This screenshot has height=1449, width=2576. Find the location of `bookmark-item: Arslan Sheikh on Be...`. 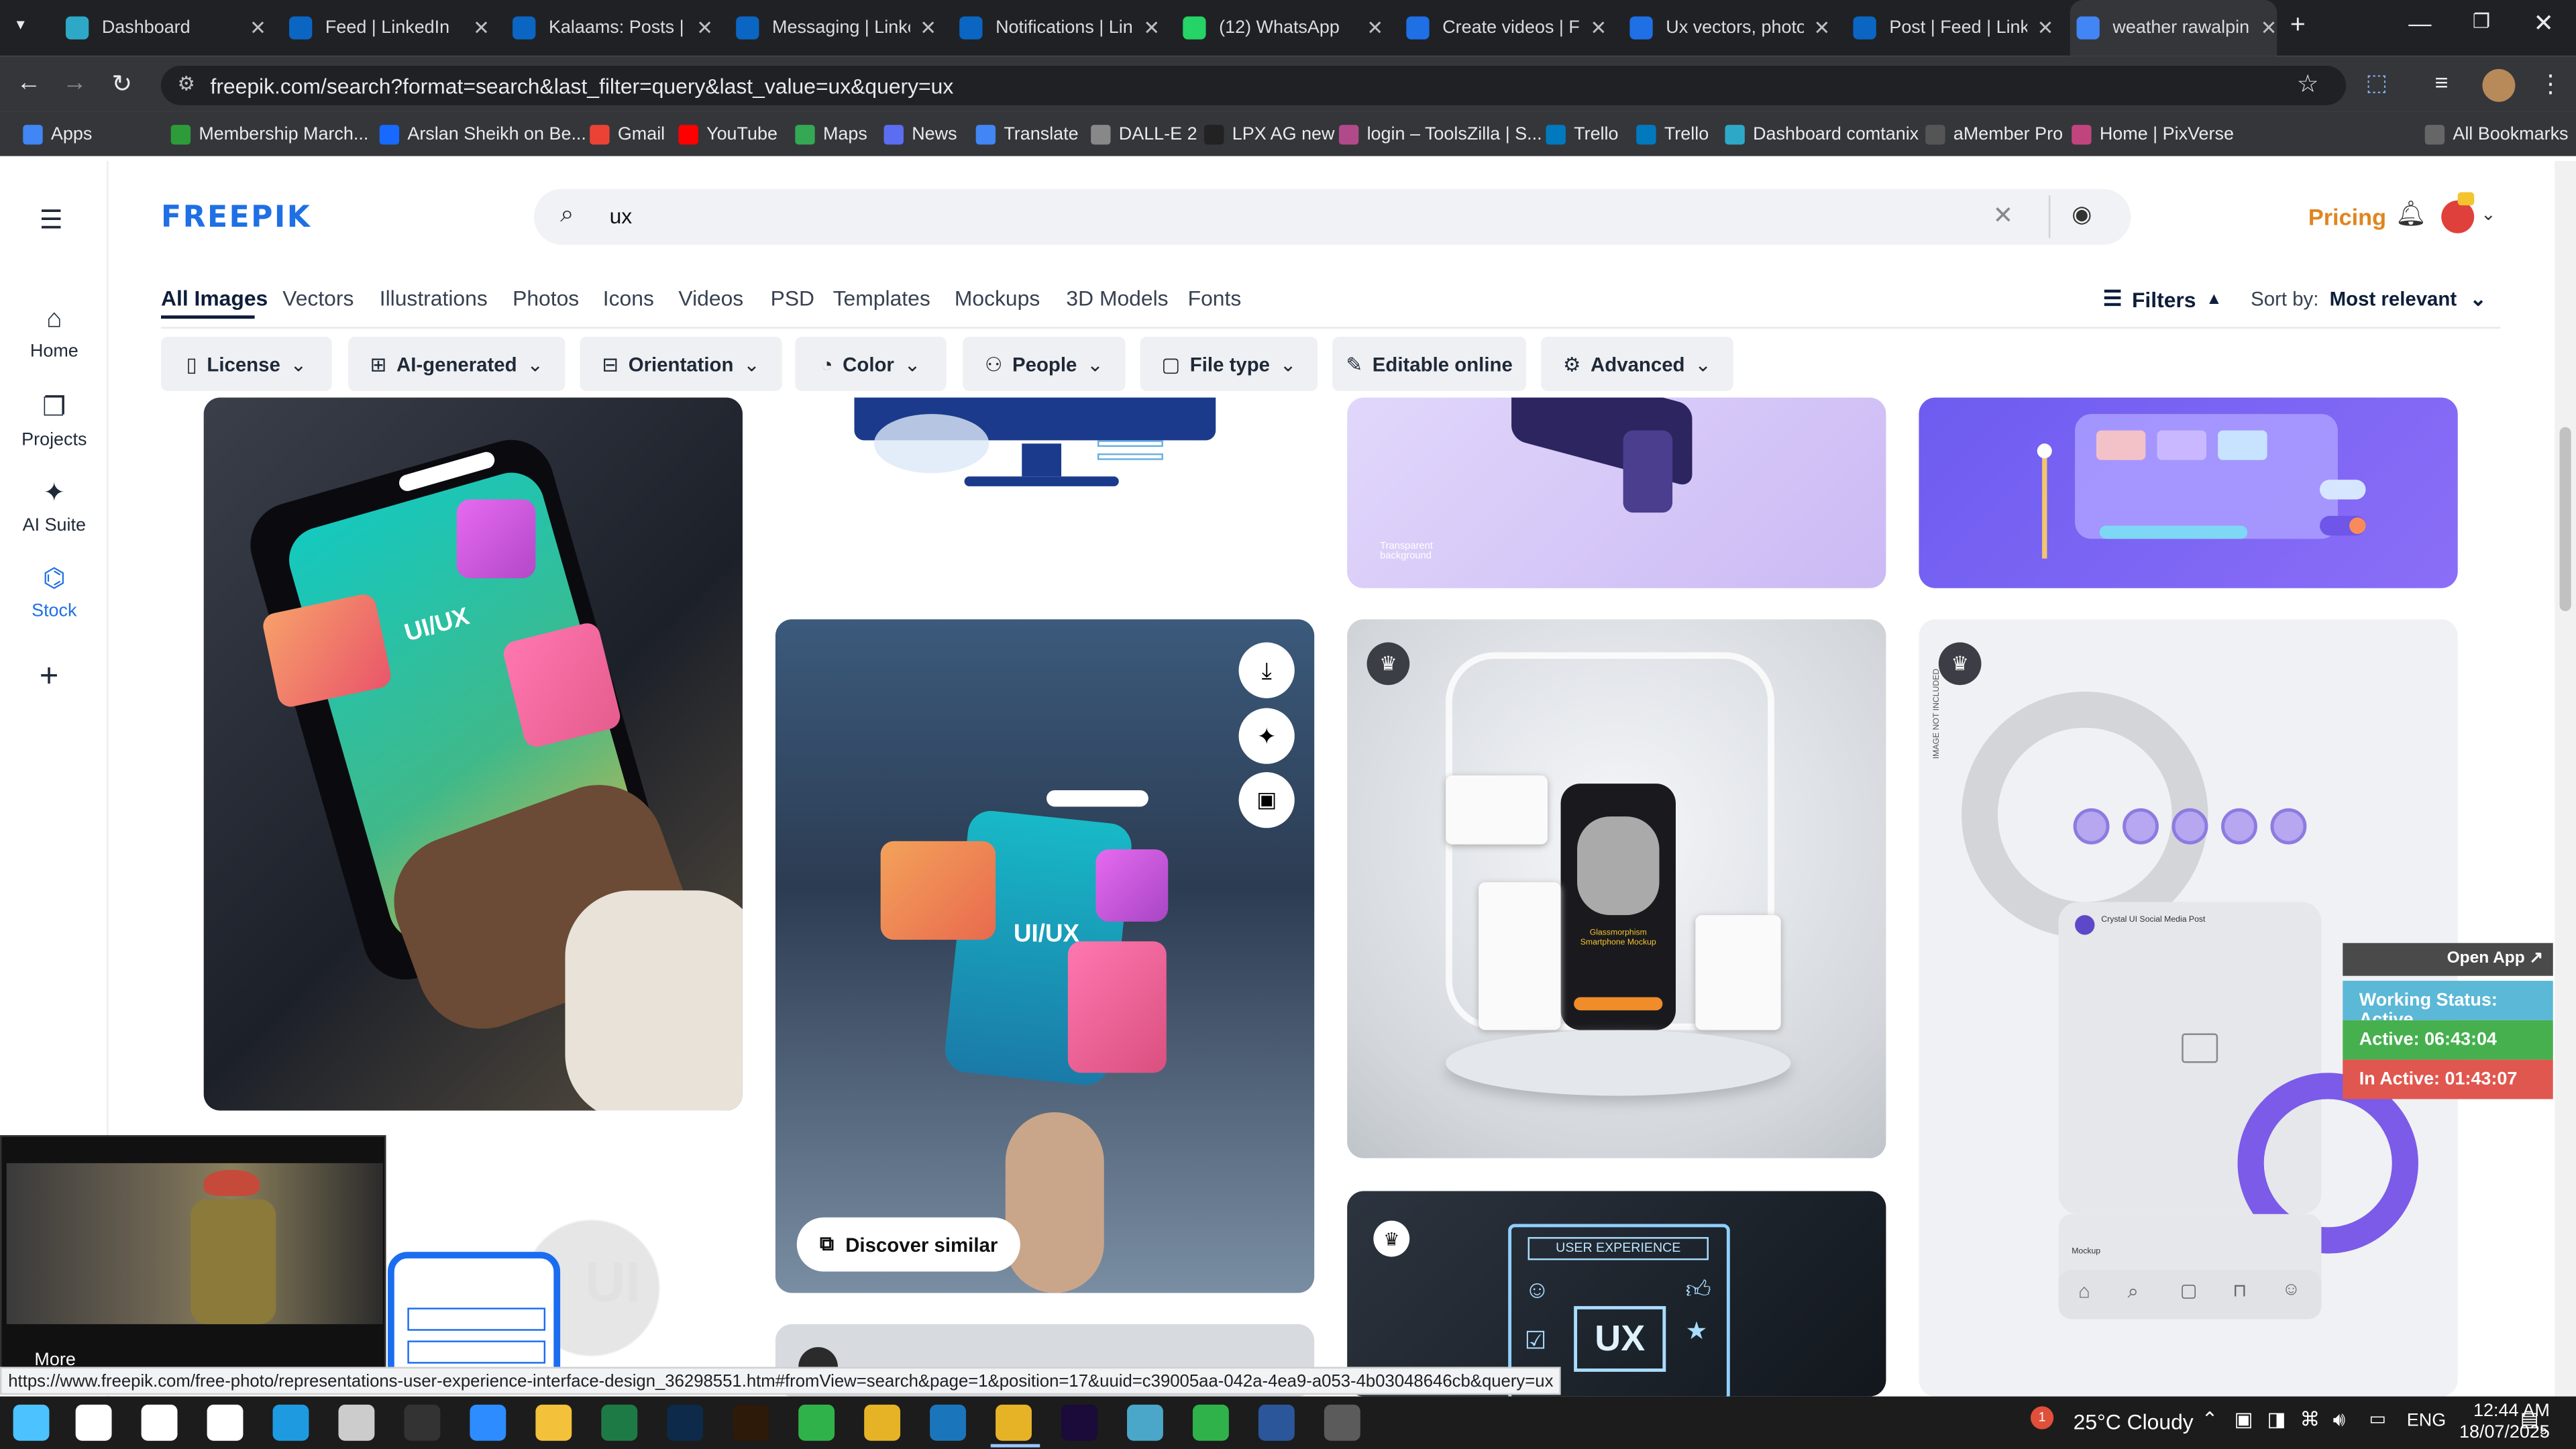

bookmark-item: Arslan Sheikh on Be... is located at coordinates (482, 134).